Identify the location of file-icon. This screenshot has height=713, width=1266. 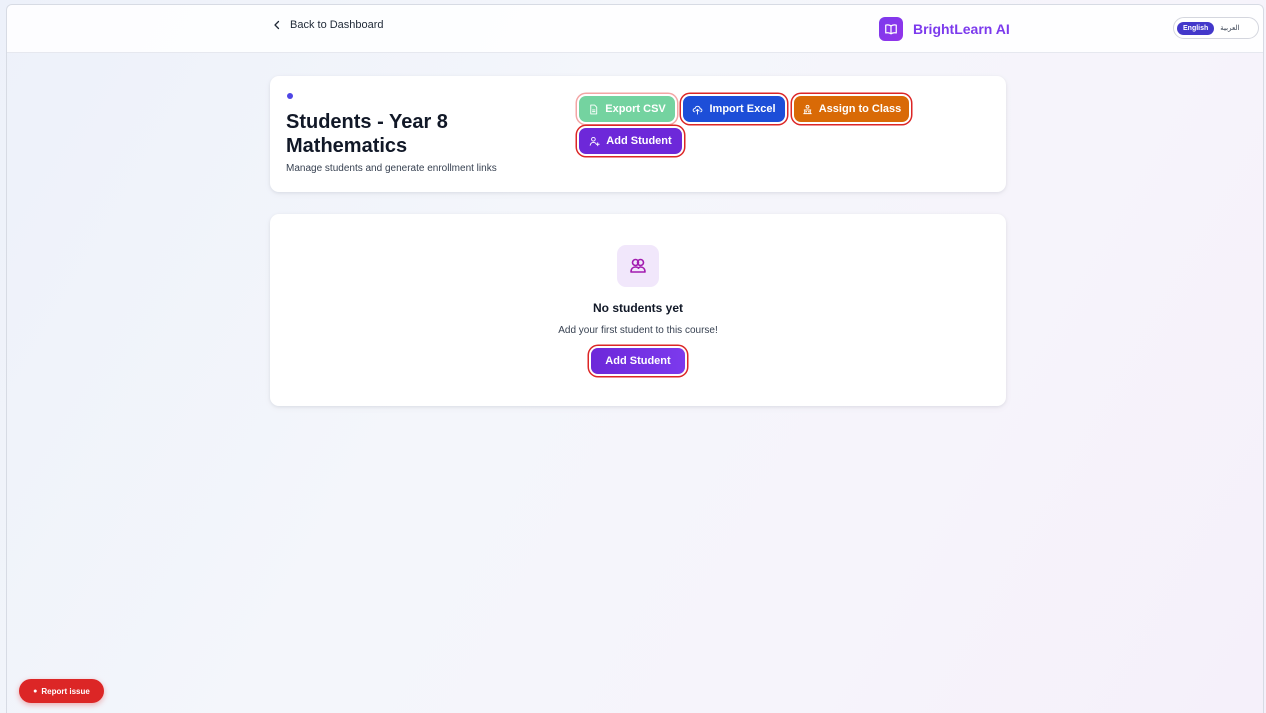
(594, 109).